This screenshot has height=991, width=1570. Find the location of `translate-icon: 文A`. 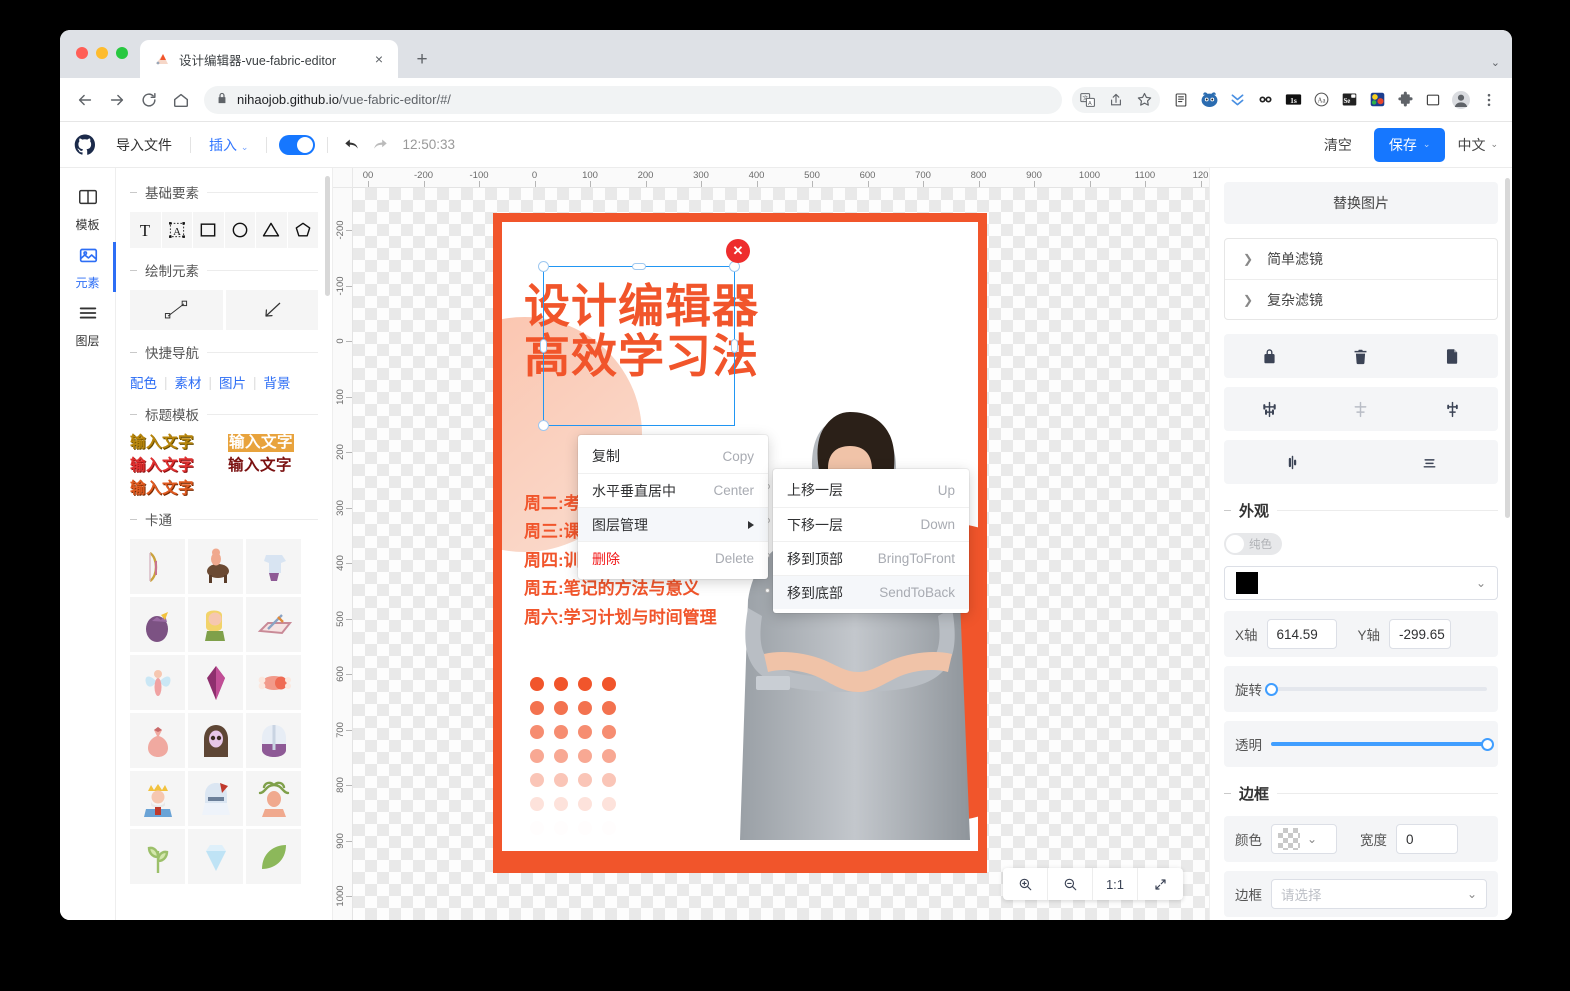

translate-icon: 文A is located at coordinates (1088, 100).